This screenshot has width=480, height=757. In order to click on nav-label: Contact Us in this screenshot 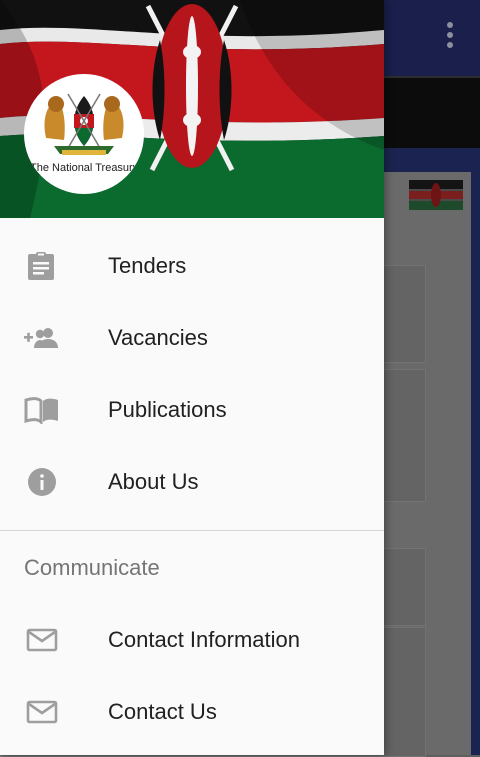, I will do `click(162, 711)`.